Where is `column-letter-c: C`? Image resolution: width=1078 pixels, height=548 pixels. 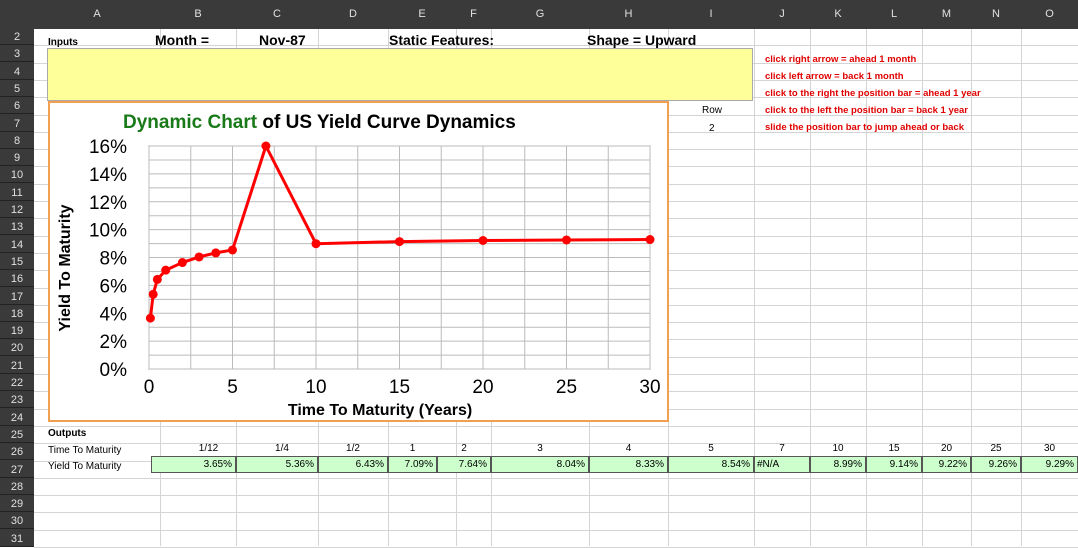 column-letter-c: C is located at coordinates (277, 14).